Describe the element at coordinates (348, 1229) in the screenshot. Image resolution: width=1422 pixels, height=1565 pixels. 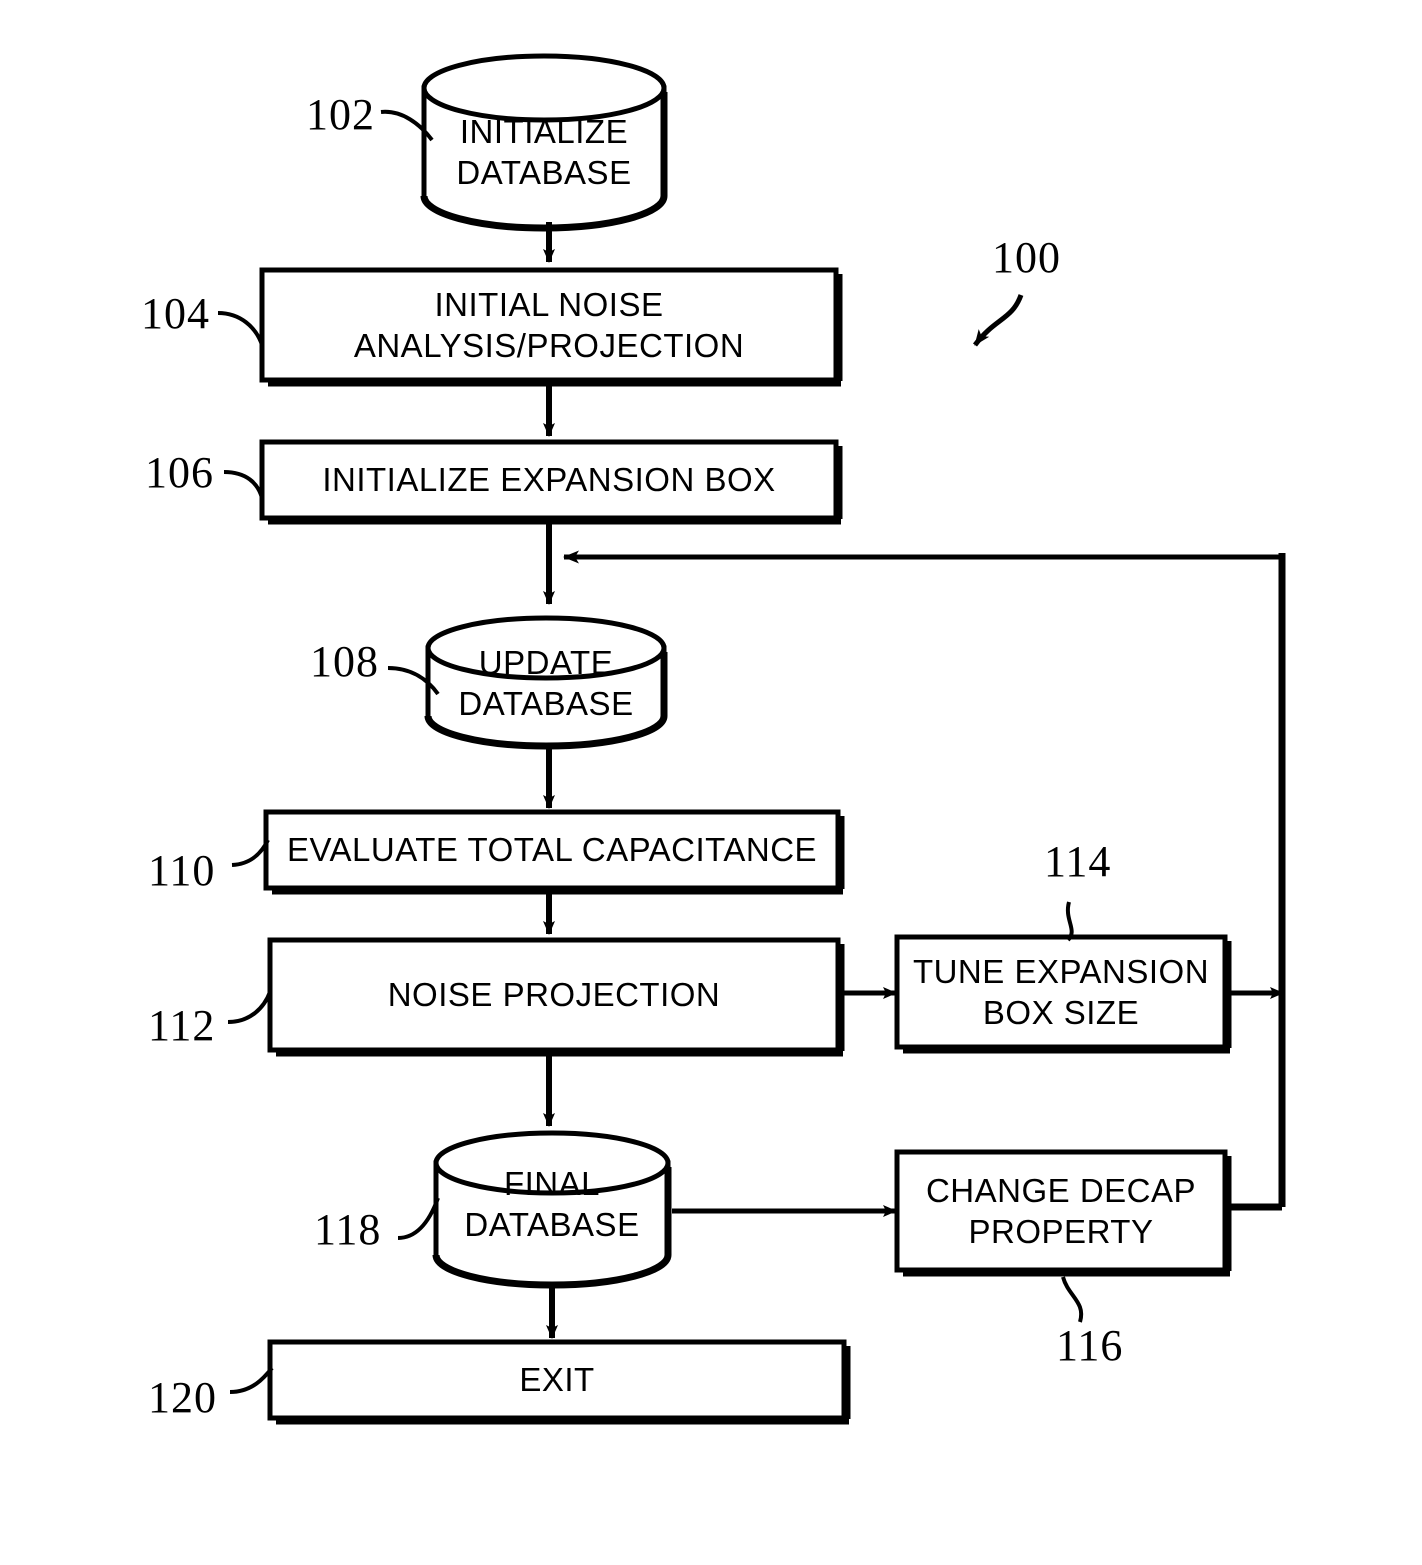
I see `ref-number-118: 118` at that location.